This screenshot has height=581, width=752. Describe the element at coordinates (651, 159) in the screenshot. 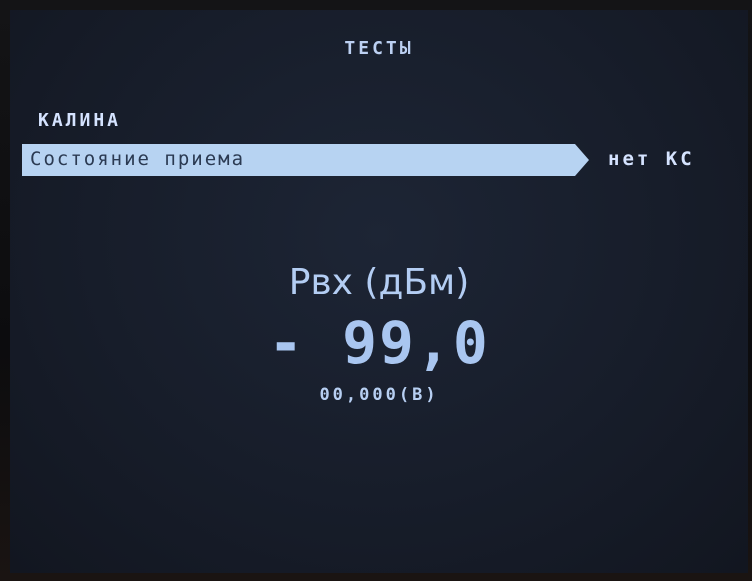

I see `menu-row-value: нет КС` at that location.